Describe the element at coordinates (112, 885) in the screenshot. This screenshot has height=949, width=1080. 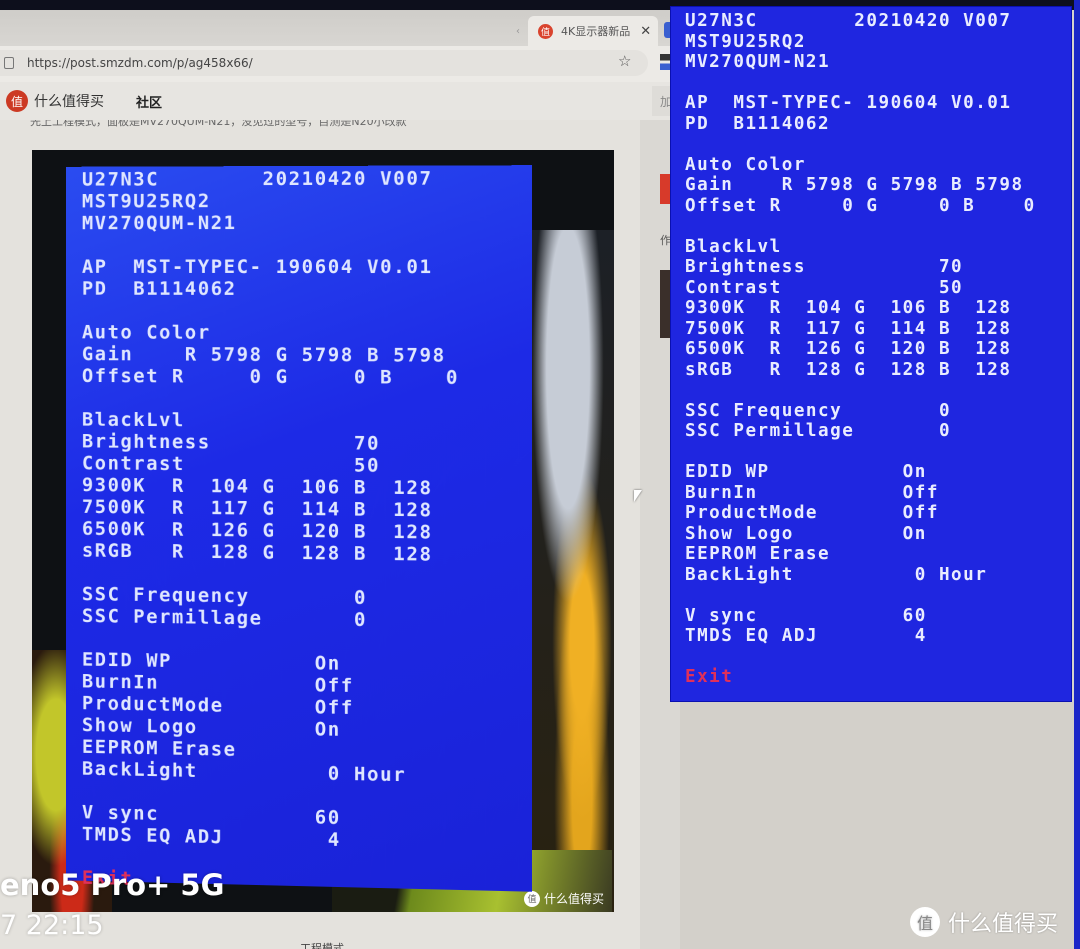
I see `phone-model-watermark: eno5 Pro+ 5G` at that location.